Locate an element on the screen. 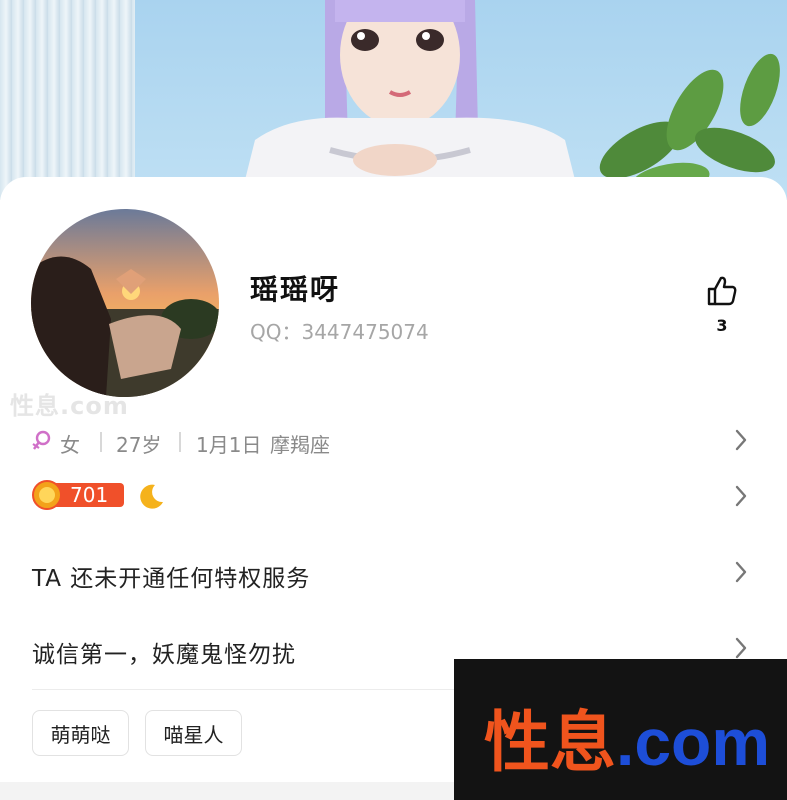 The image size is (787, 800). level-row: 701 is located at coordinates (393, 500).